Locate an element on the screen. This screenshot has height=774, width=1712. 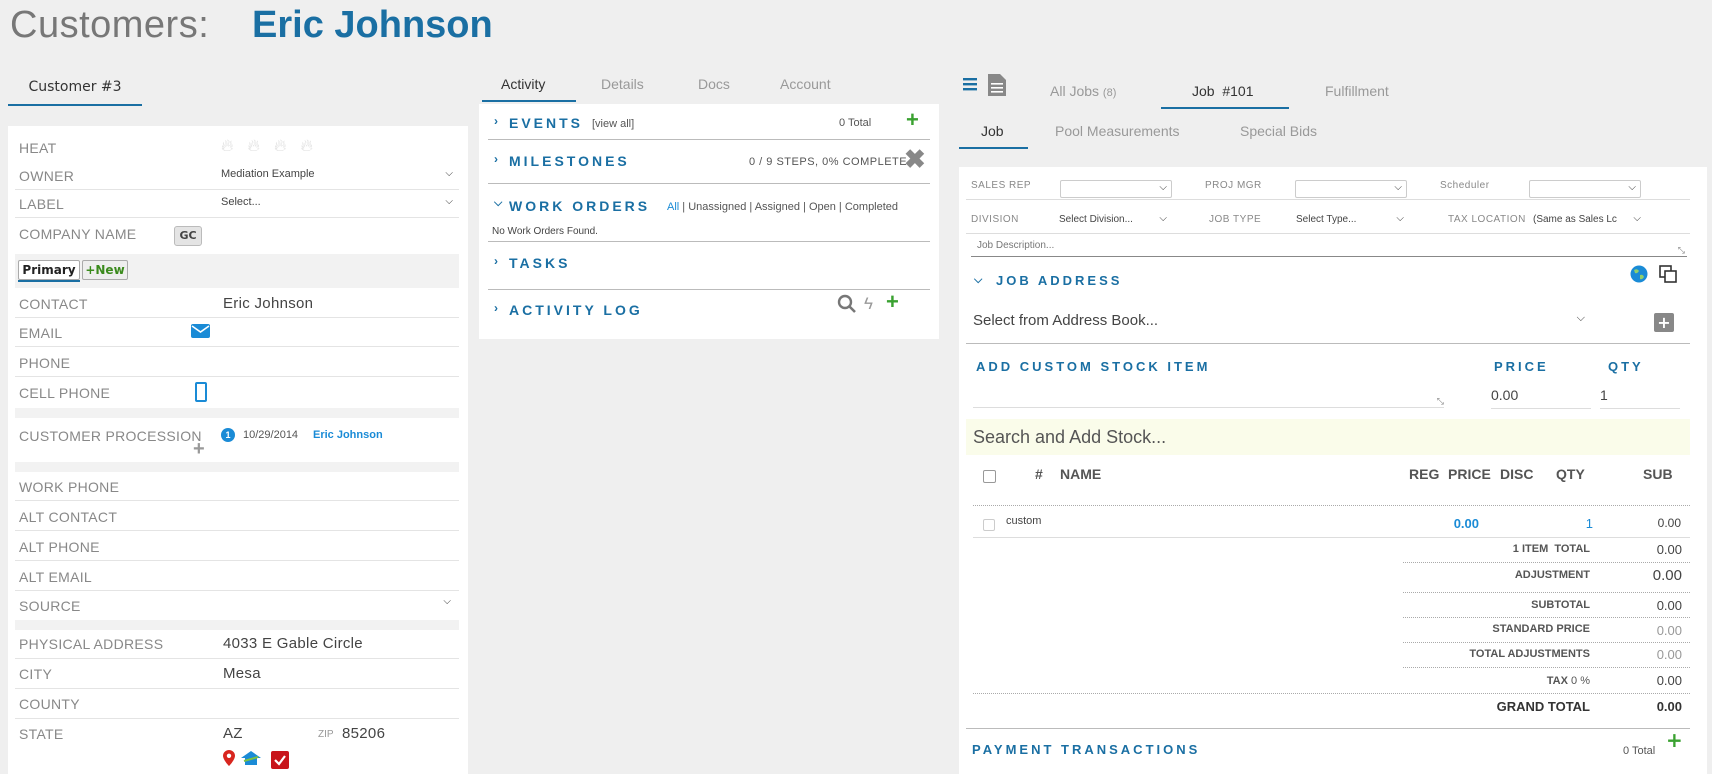
owner-select: Mediation Example ⌵ is located at coordinates (340, 174).